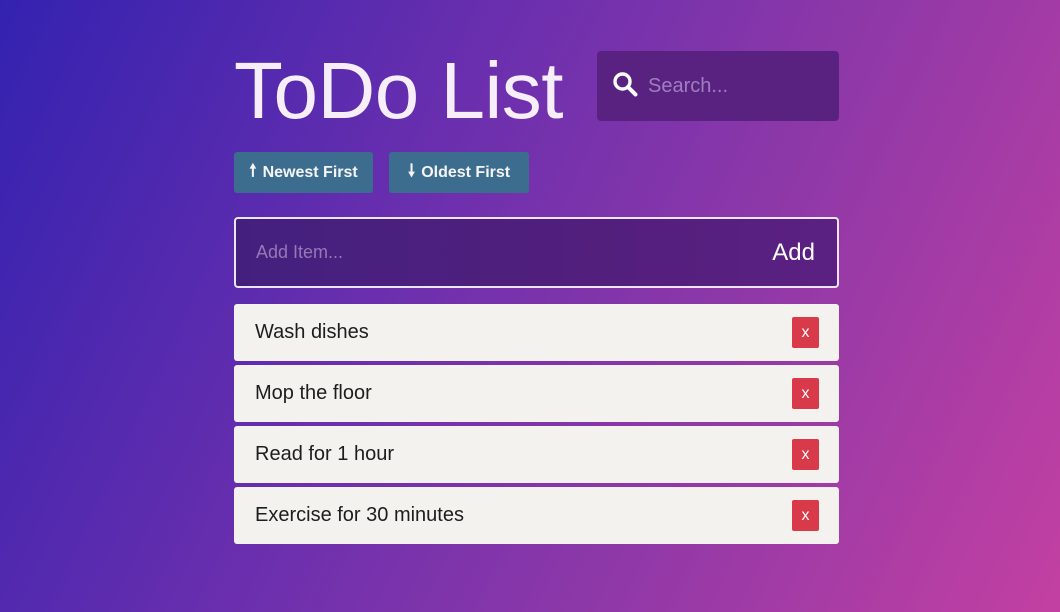 This screenshot has height=612, width=1060. I want to click on todo-item: Wash dishes x, so click(536, 332).